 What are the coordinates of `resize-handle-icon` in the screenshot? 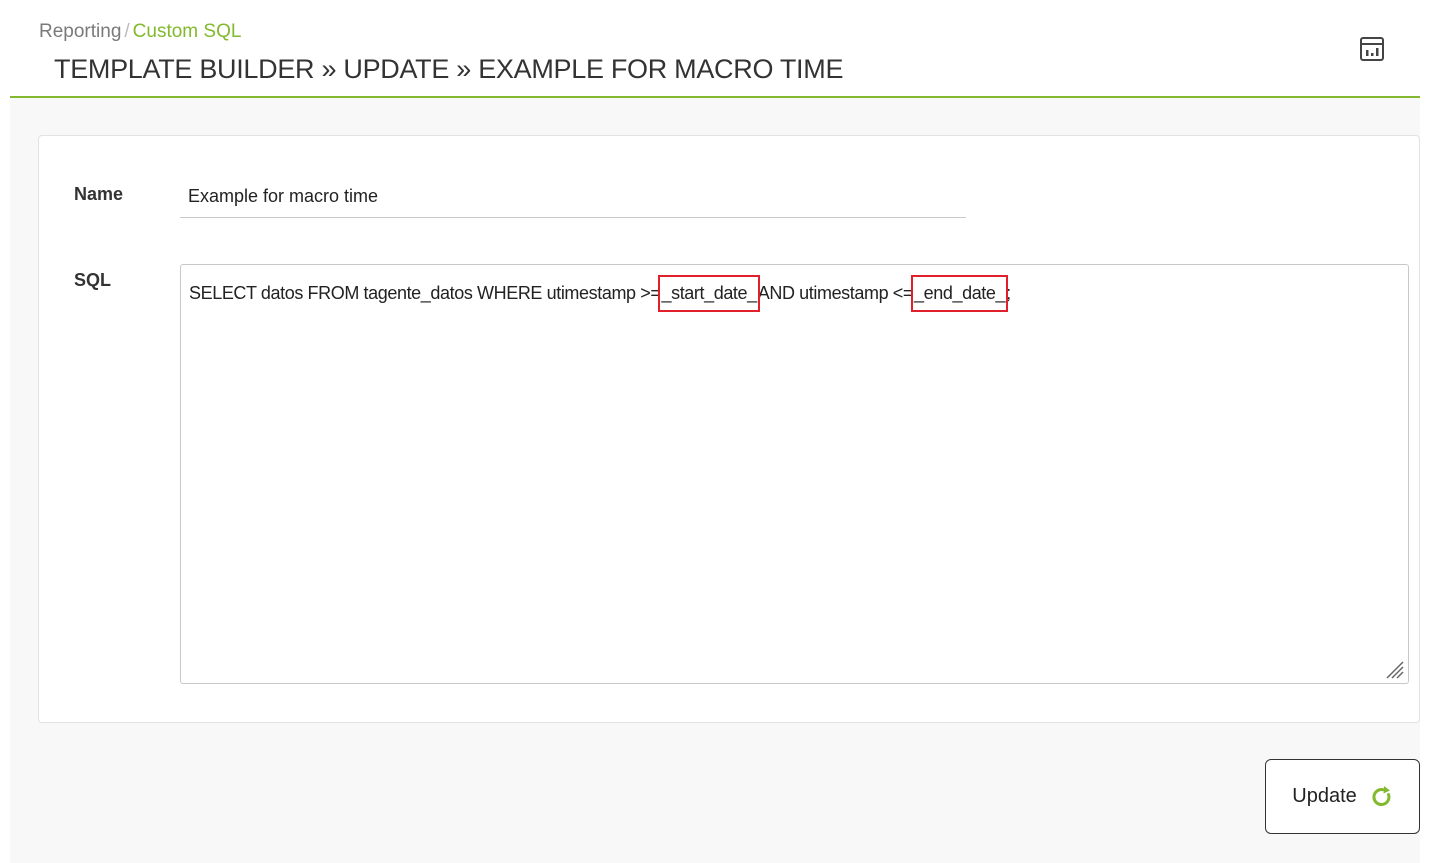 It's located at (1393, 668).